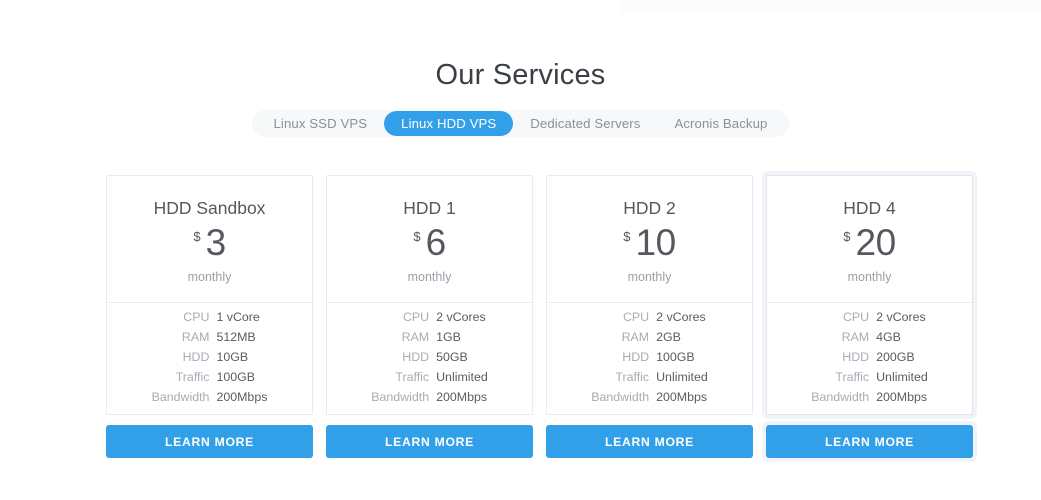 The width and height of the screenshot is (1041, 500). What do you see at coordinates (216, 242) in the screenshot?
I see `price-amount: 3` at bounding box center [216, 242].